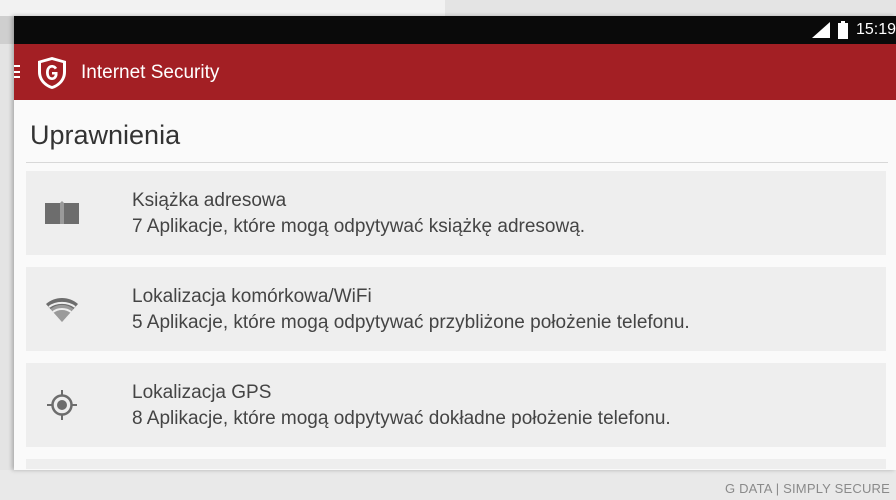  I want to click on footer-brand-text: G DATA | SIMPLY SECURE, so click(807, 488).